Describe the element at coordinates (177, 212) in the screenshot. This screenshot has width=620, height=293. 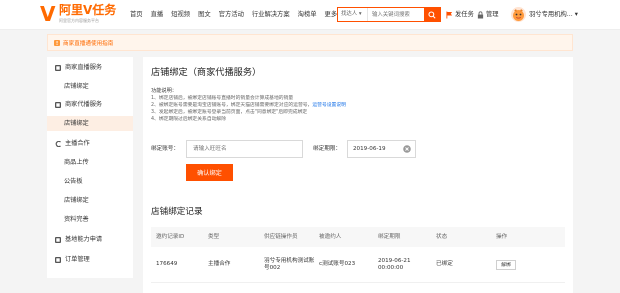
I see `records-title: 店铺绑定记录` at that location.